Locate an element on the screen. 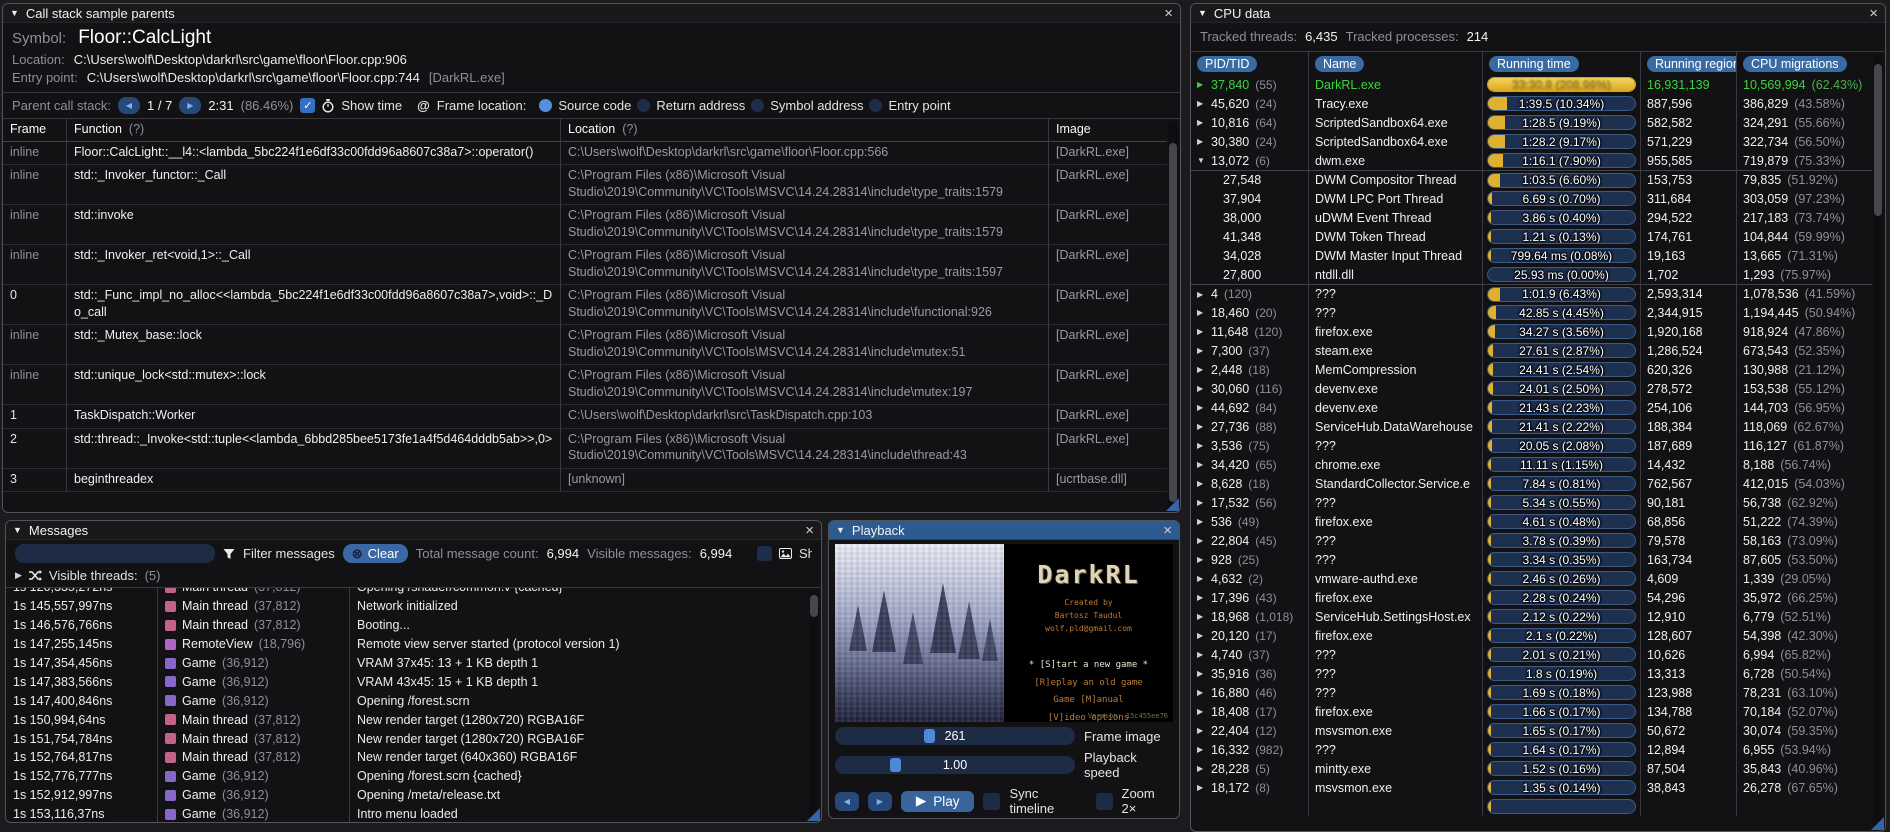 Image resolution: width=1890 pixels, height=832 pixels. sync-timeline-label: Sync timeline is located at coordinates (1047, 801).